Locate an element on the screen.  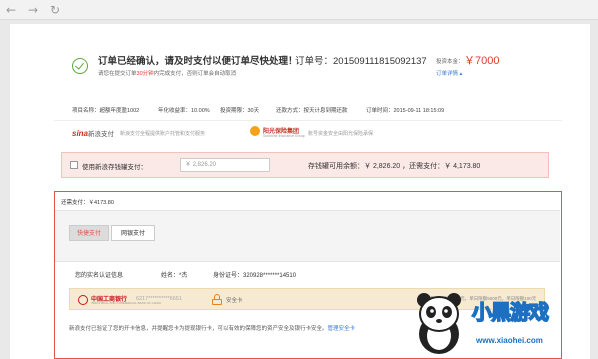
tab-quick-pay: 快捷支付 is located at coordinates (89, 233).